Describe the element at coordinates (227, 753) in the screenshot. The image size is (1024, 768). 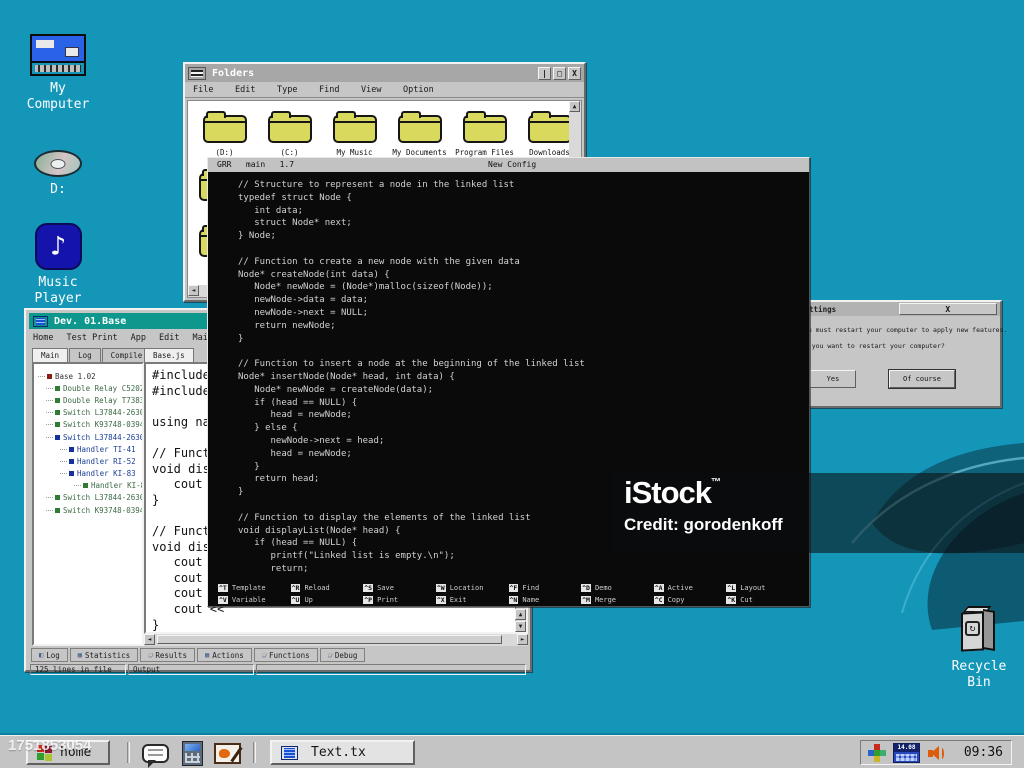
I see `paint-icon` at that location.